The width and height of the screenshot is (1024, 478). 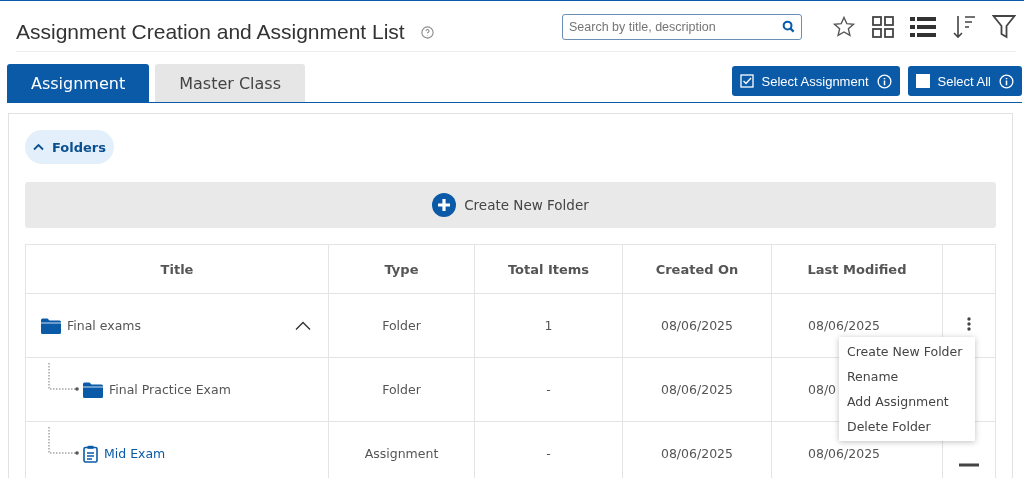 I want to click on table-cell: 1, so click(x=548, y=325).